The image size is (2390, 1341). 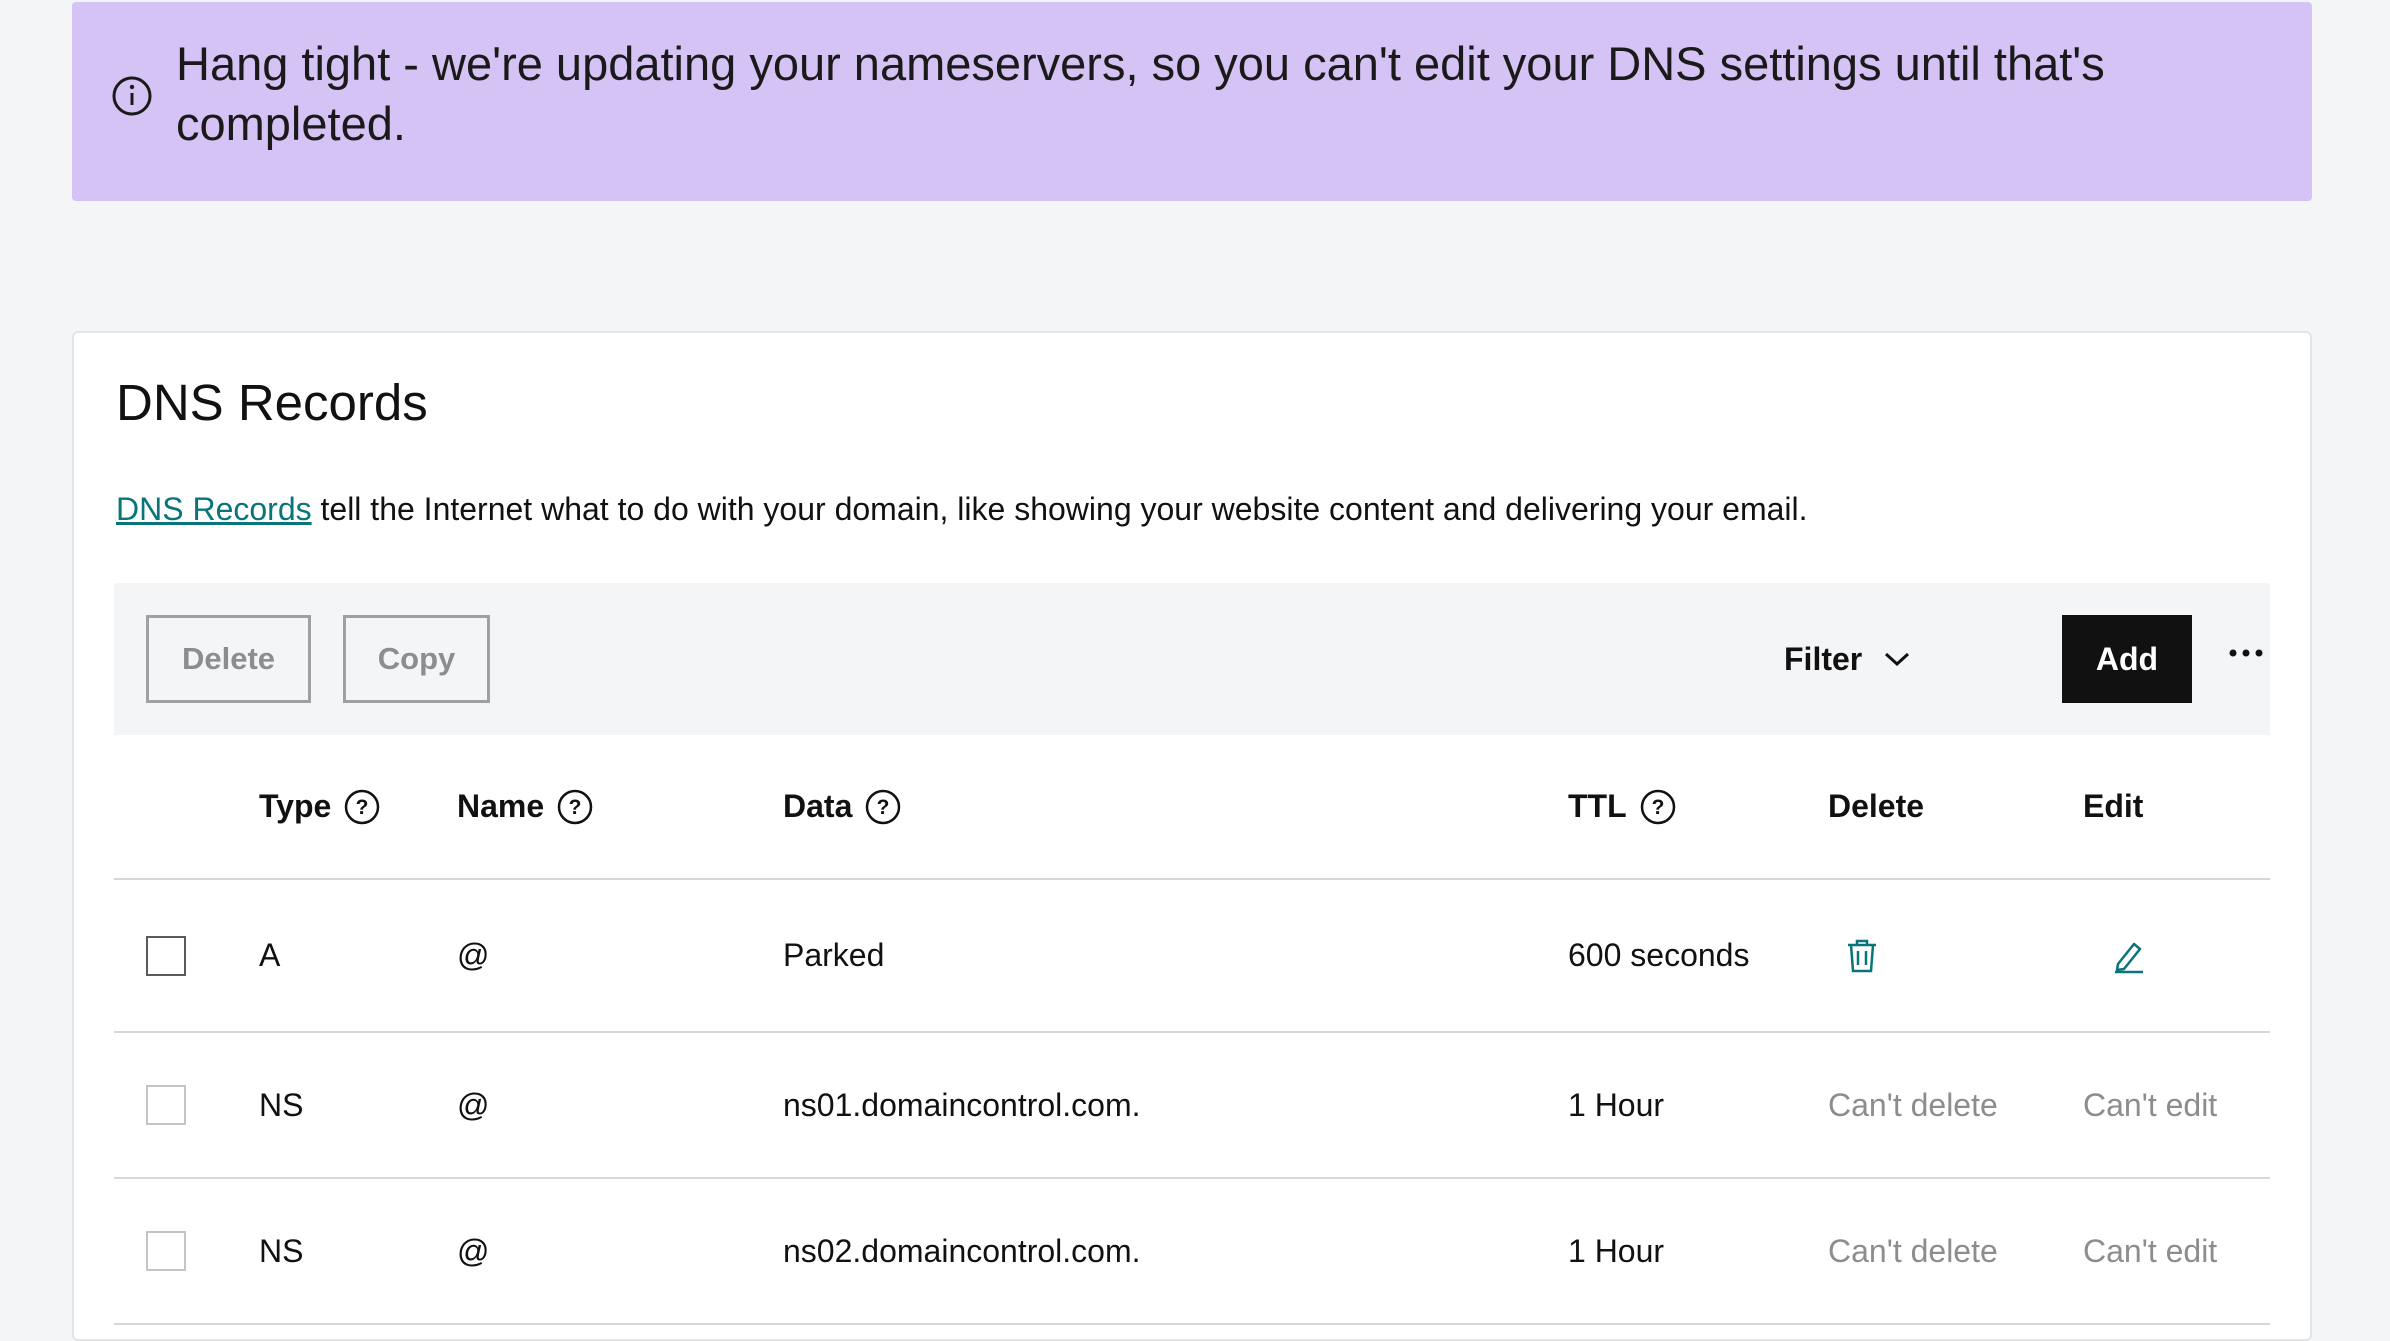 I want to click on header-name-label: Name, so click(x=501, y=806).